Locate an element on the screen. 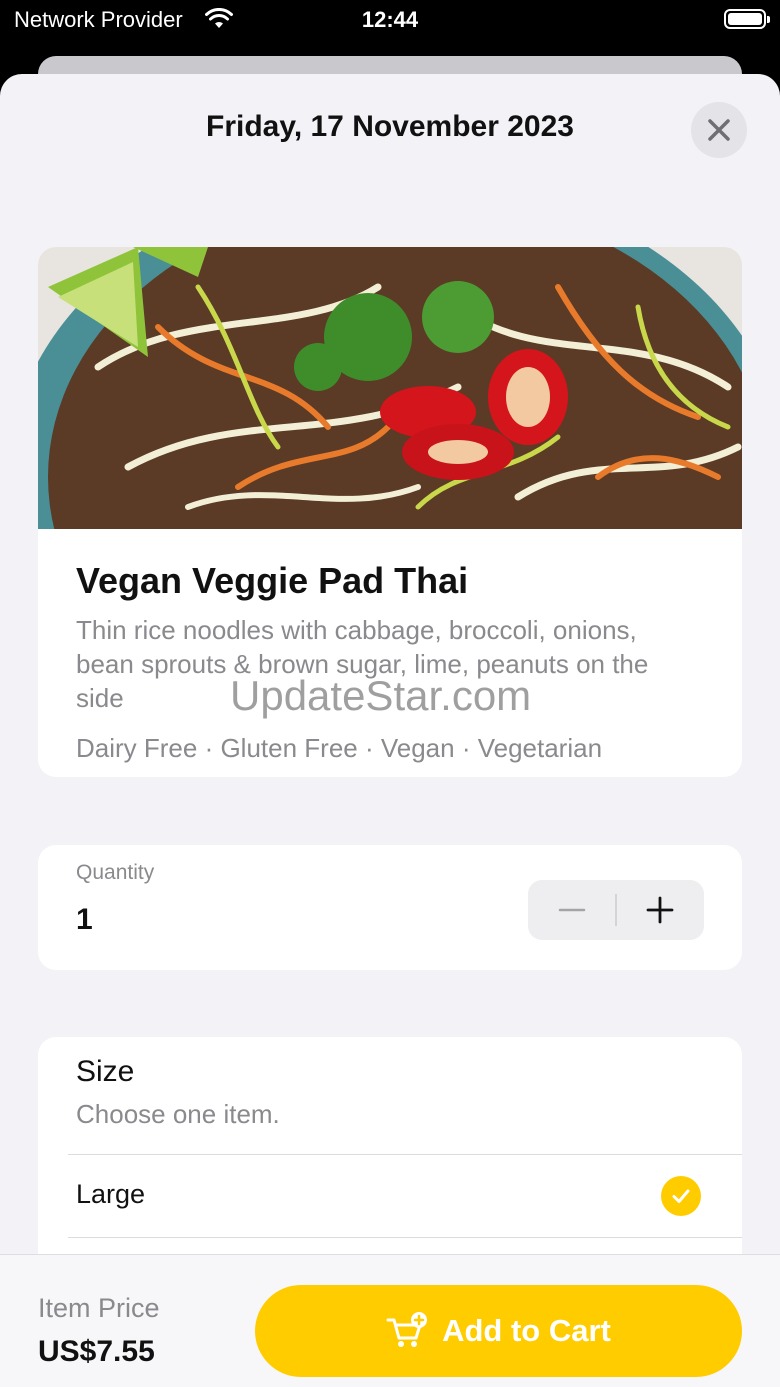 This screenshot has height=1387, width=780. size-subtitle: Choose one item. is located at coordinates (178, 1114).